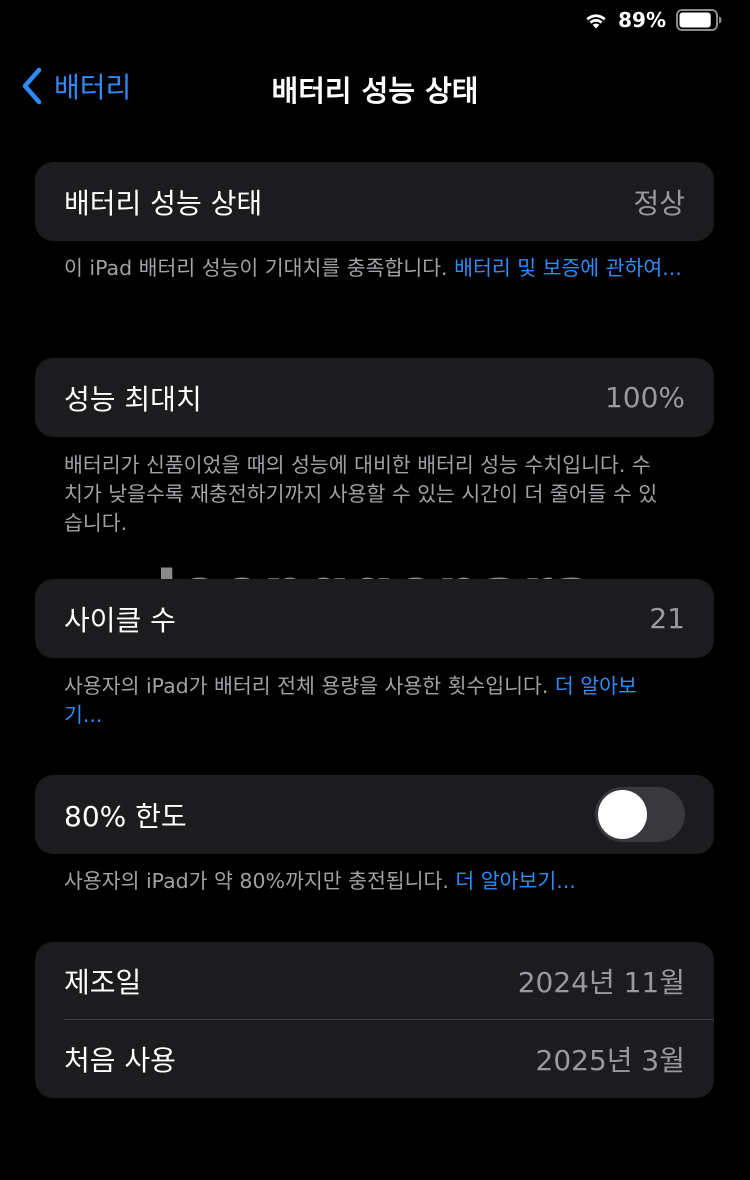 This screenshot has height=1180, width=750. What do you see at coordinates (695, 20) in the screenshot?
I see `battery-fill` at bounding box center [695, 20].